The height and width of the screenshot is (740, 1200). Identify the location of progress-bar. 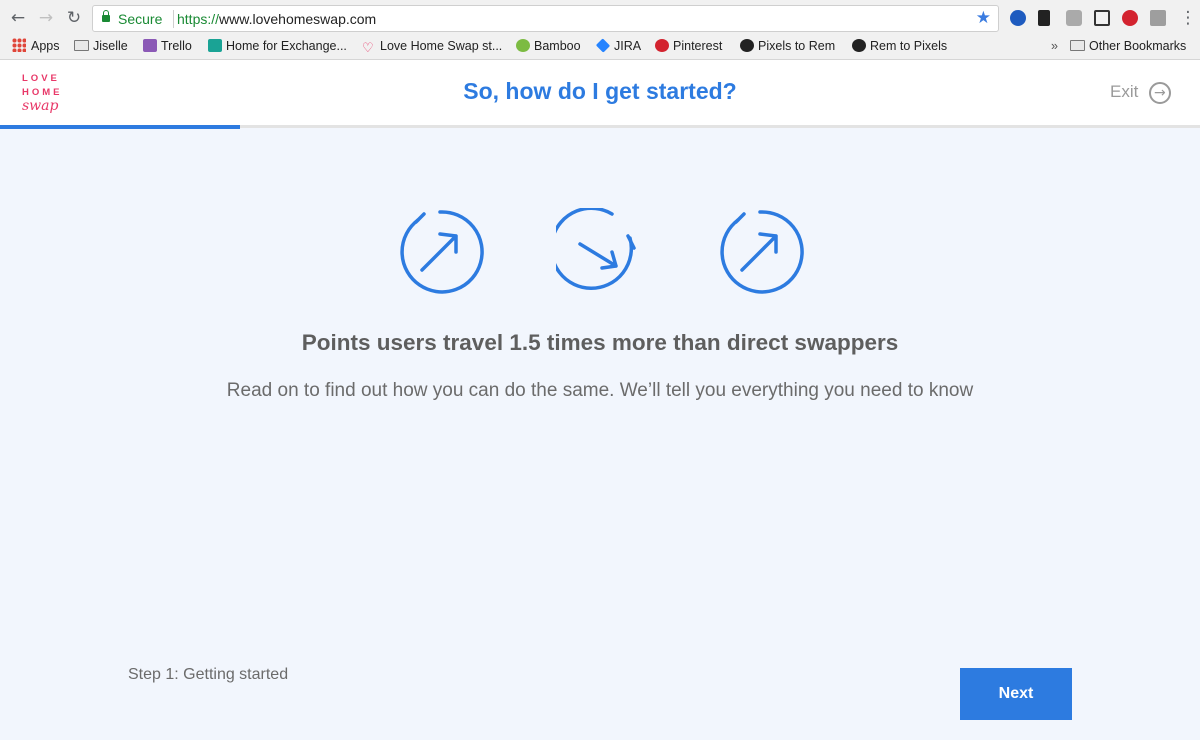
(120, 127).